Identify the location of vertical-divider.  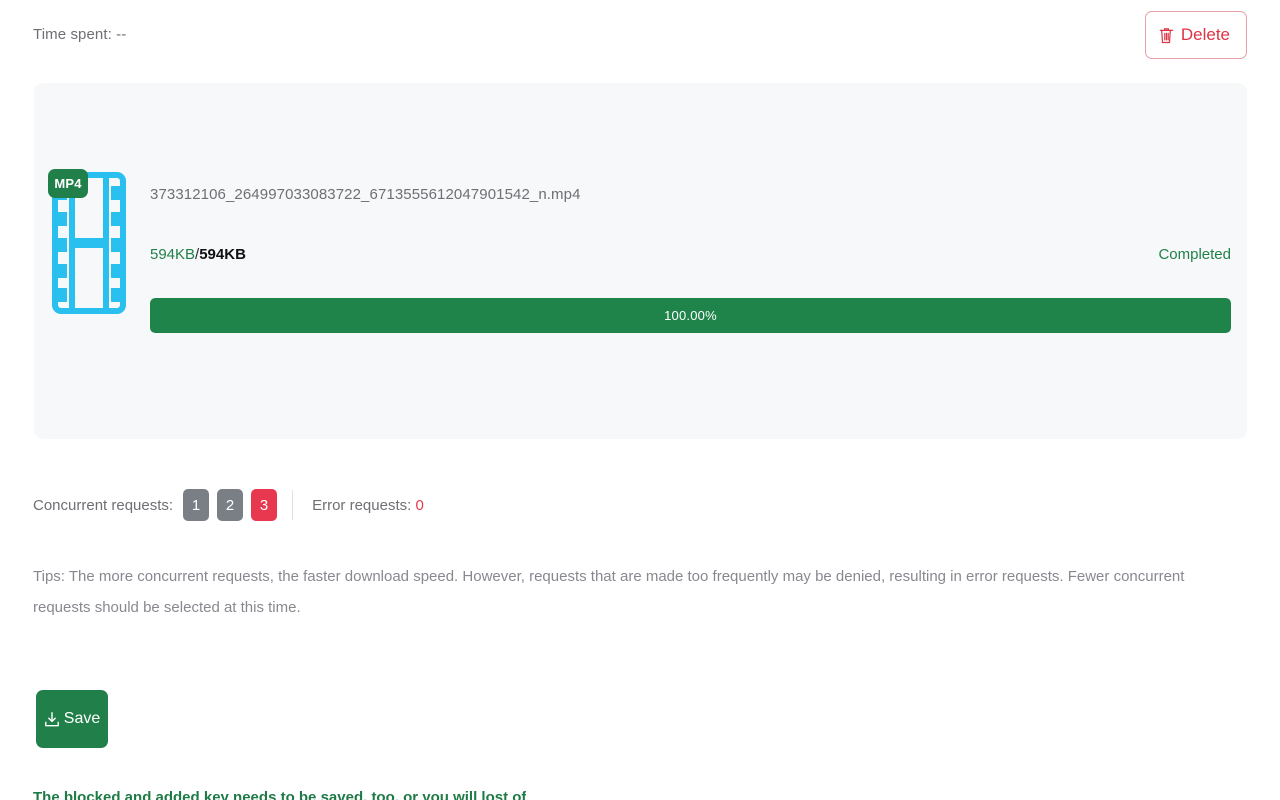
(293, 505).